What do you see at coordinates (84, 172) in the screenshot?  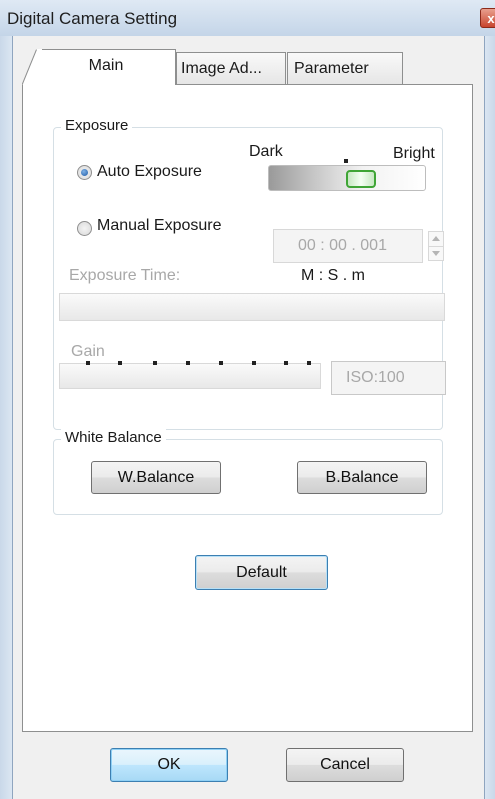 I see `auto-exposure-radio` at bounding box center [84, 172].